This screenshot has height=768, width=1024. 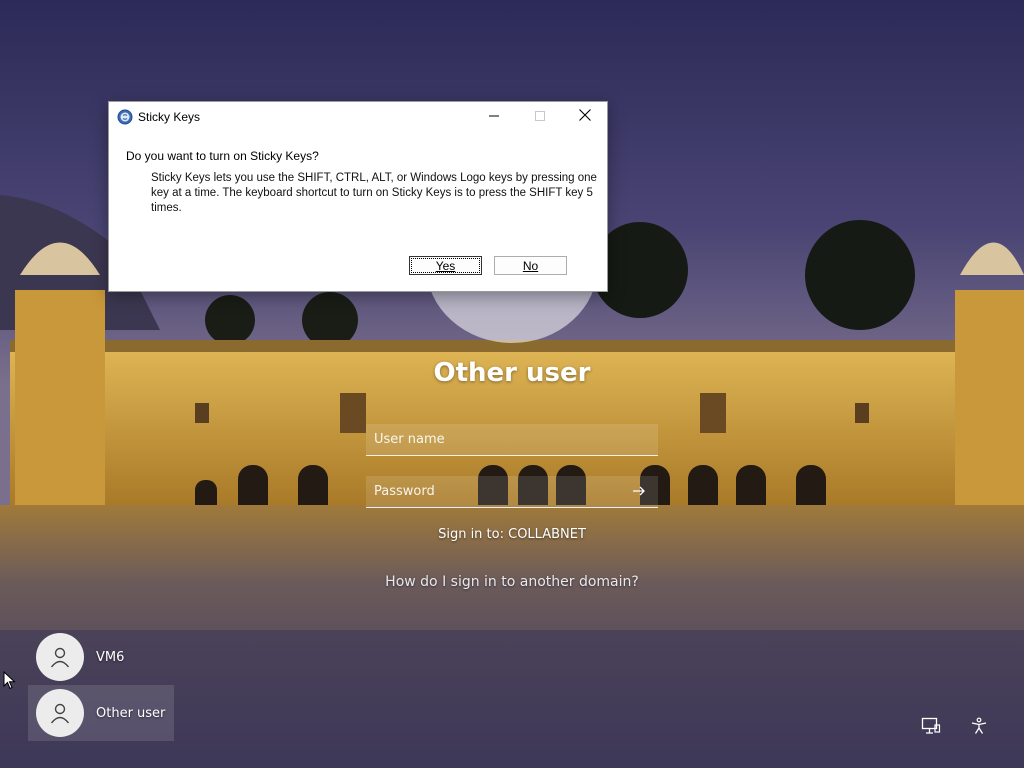 I want to click on dialog-titlebar: Sticky Keys, so click(x=358, y=117).